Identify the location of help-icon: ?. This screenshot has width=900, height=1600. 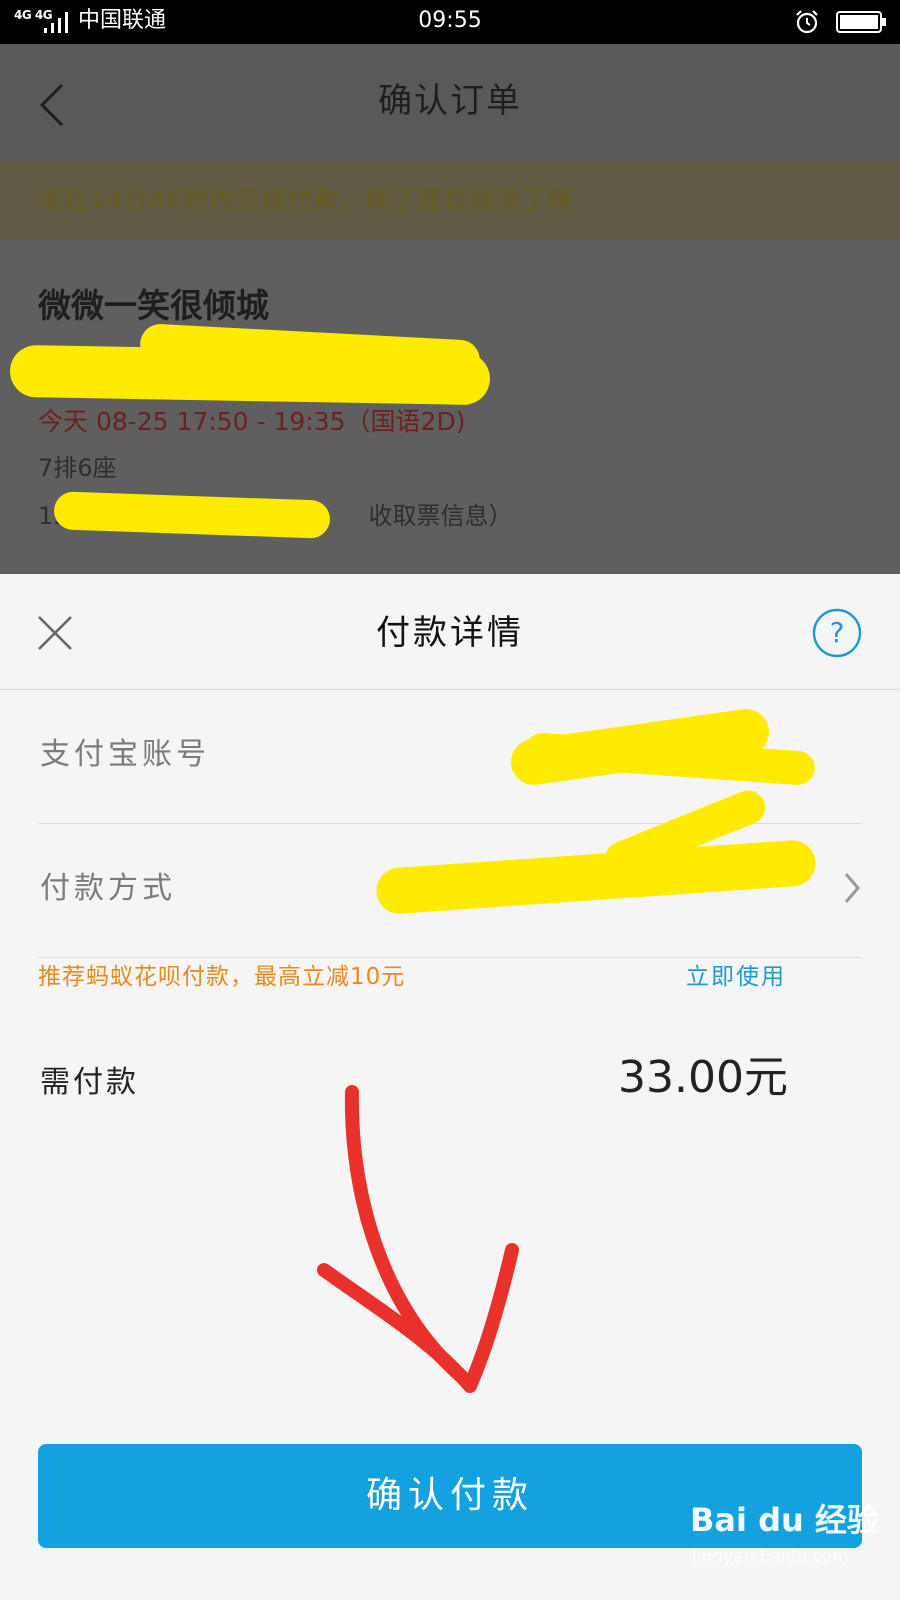
(837, 633).